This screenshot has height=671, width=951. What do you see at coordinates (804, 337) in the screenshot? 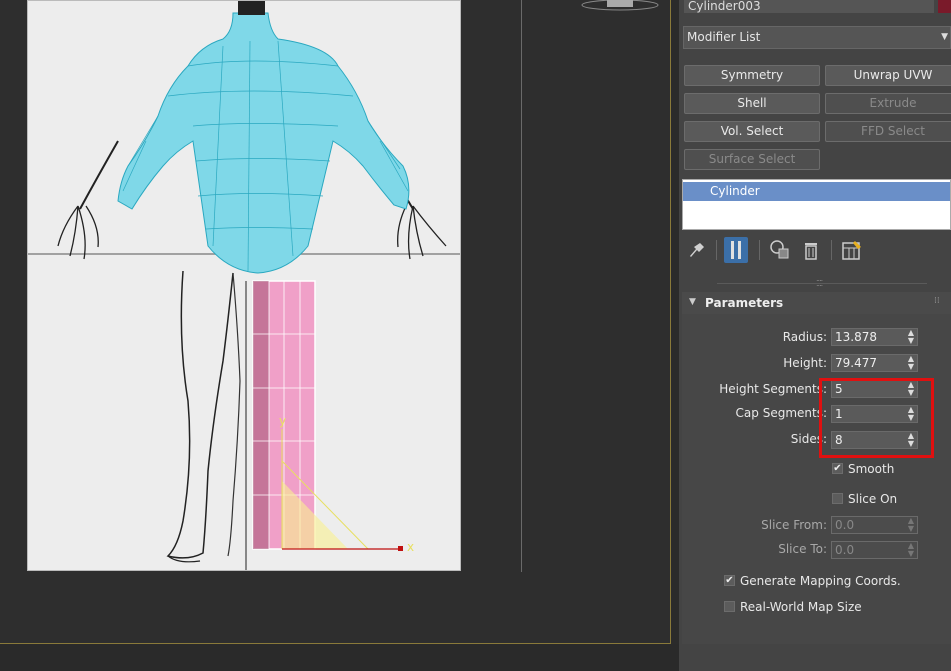
I see `radius-label: Radius:` at bounding box center [804, 337].